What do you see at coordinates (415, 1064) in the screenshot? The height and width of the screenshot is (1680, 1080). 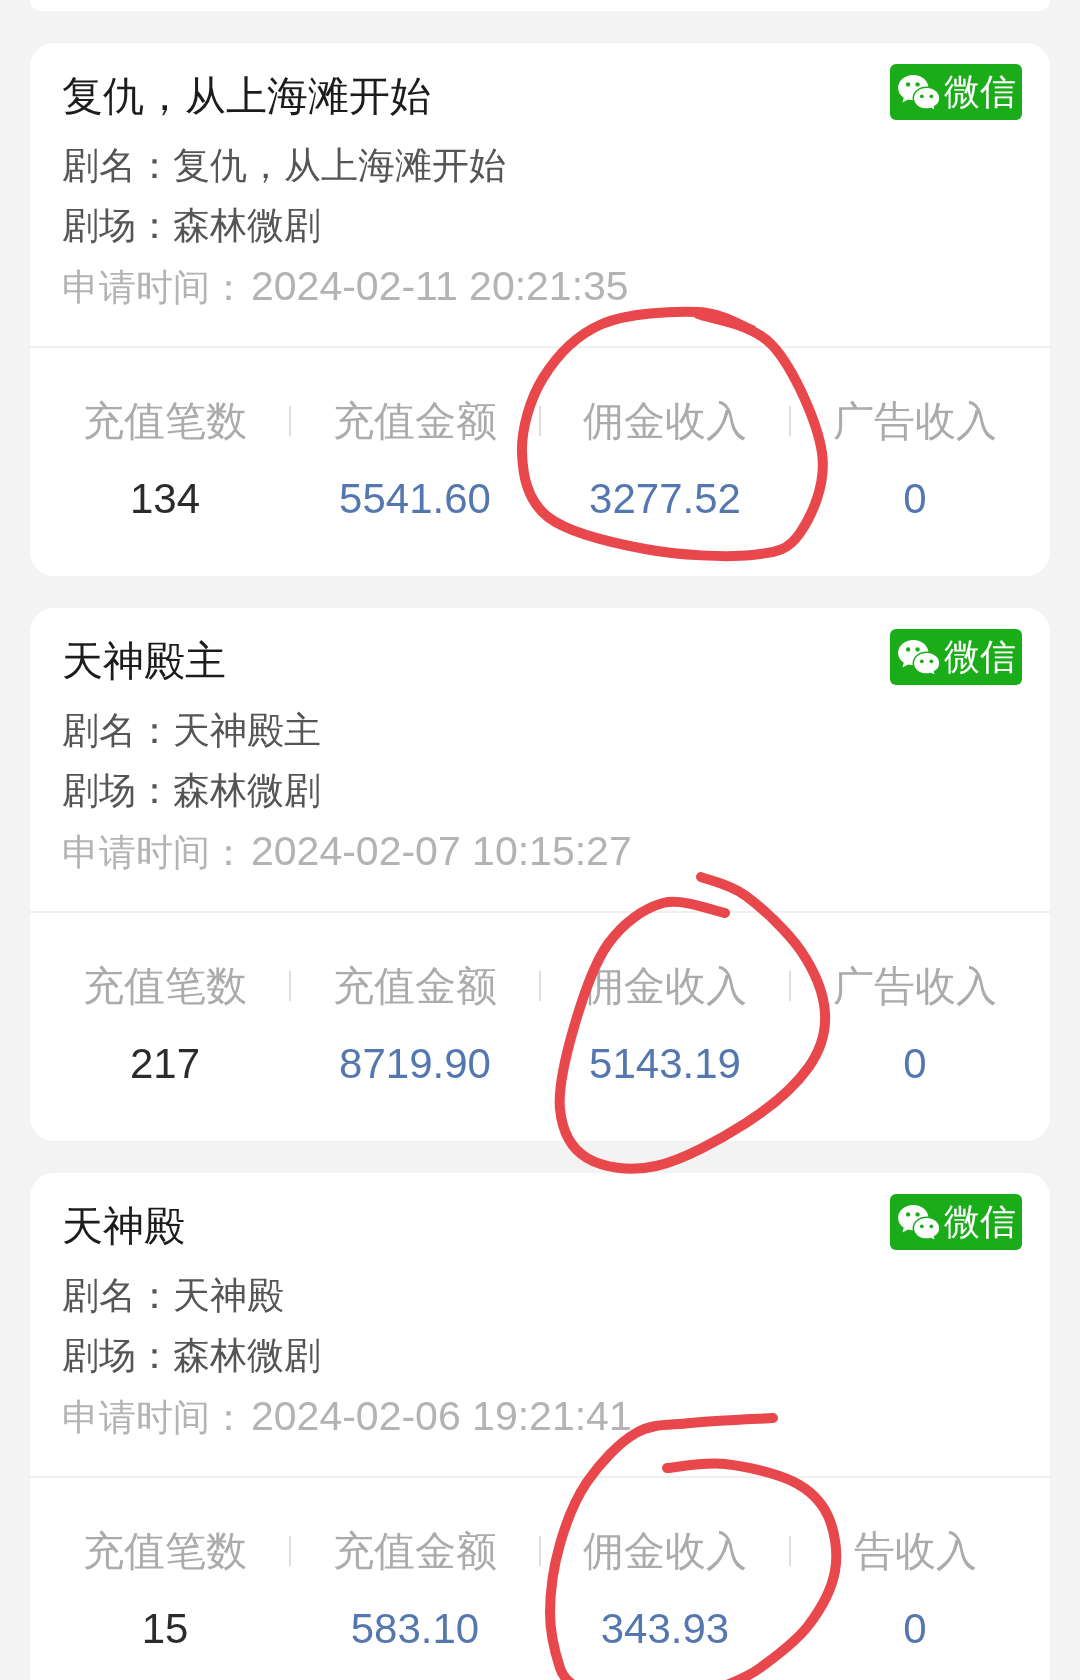 I see `stat-value: 8719.90` at bounding box center [415, 1064].